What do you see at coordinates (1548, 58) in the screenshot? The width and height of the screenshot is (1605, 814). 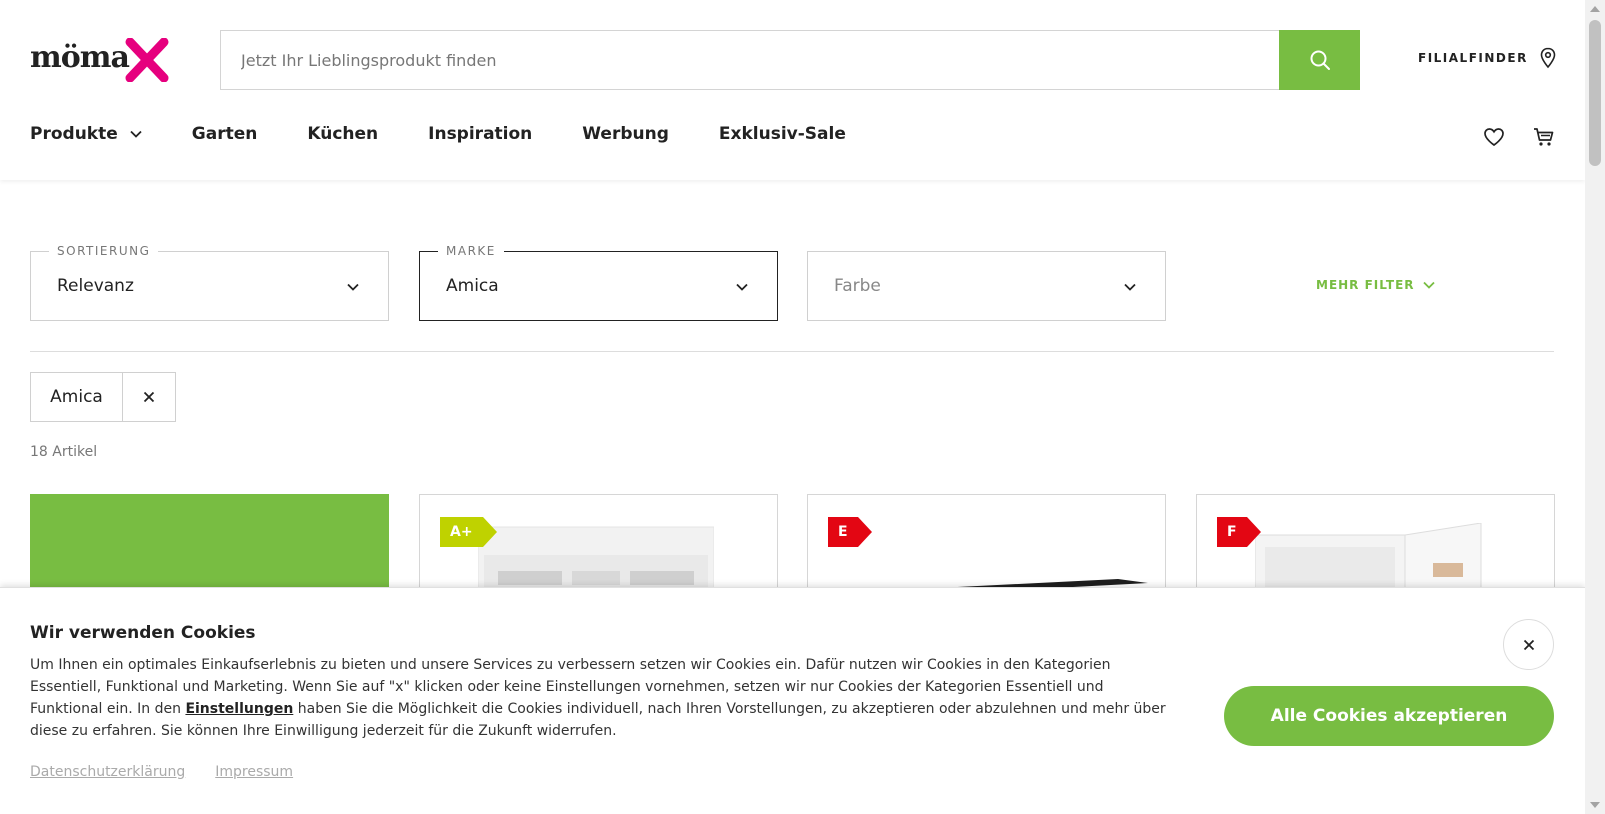 I see `location-pin-icon` at bounding box center [1548, 58].